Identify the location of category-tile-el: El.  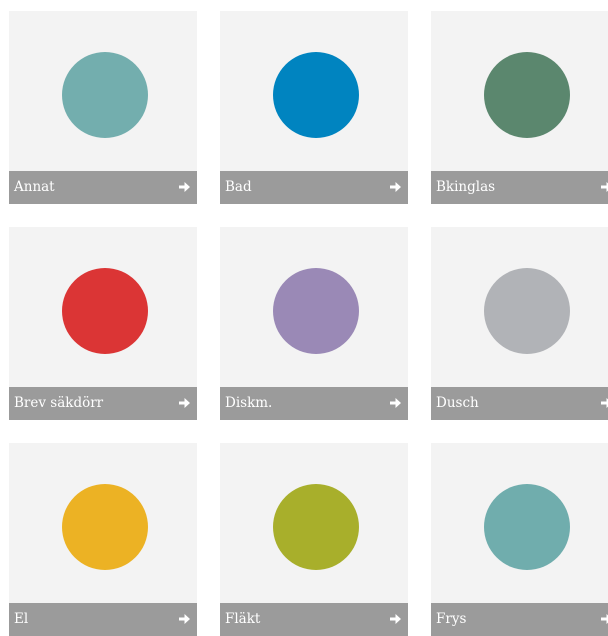
(103, 539).